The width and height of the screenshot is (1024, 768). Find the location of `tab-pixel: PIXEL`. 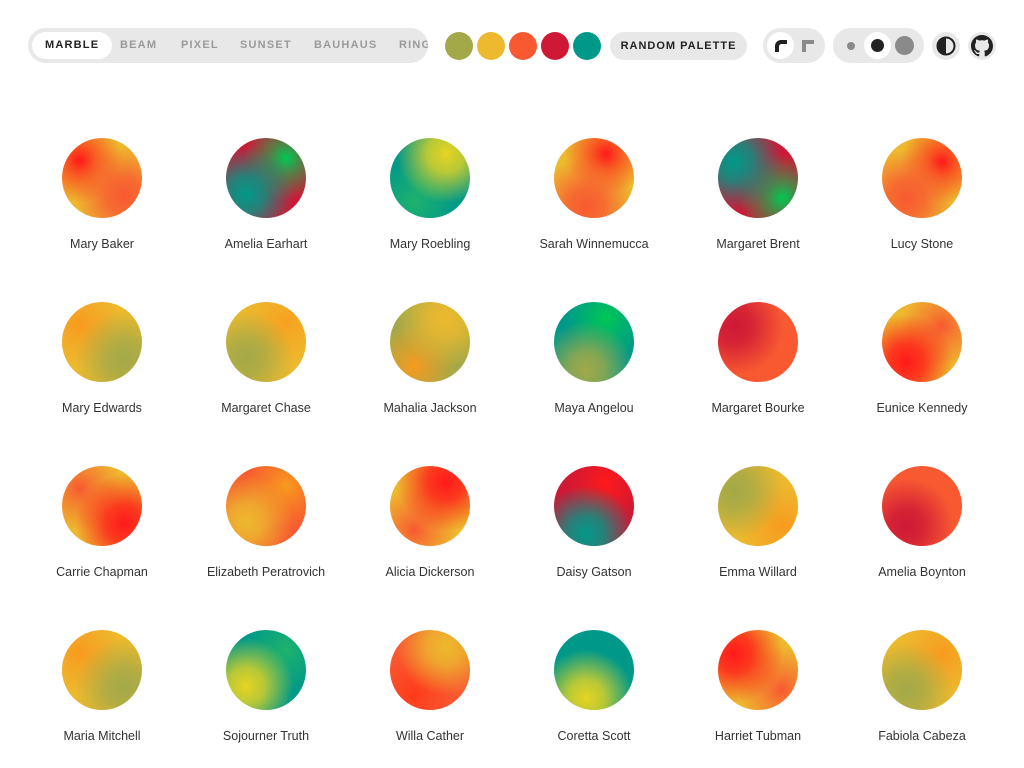

tab-pixel: PIXEL is located at coordinates (200, 45).